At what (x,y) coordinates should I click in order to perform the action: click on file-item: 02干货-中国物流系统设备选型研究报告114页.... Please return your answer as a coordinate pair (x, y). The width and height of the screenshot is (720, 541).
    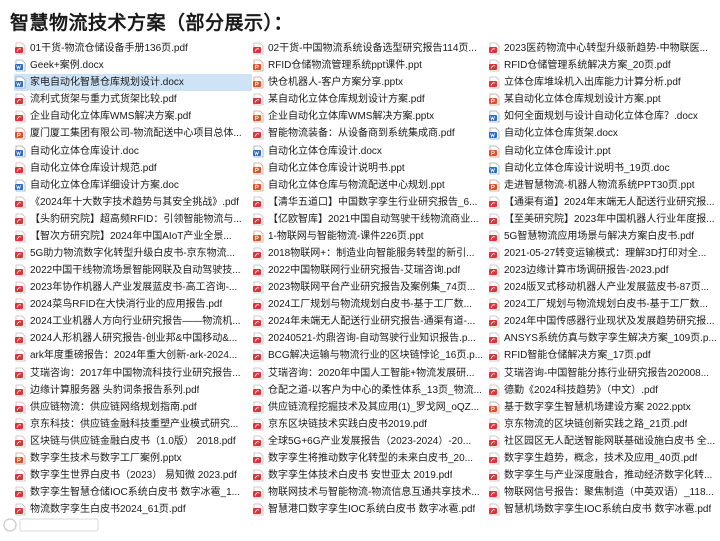
    Looking at the image, I should click on (370, 48).